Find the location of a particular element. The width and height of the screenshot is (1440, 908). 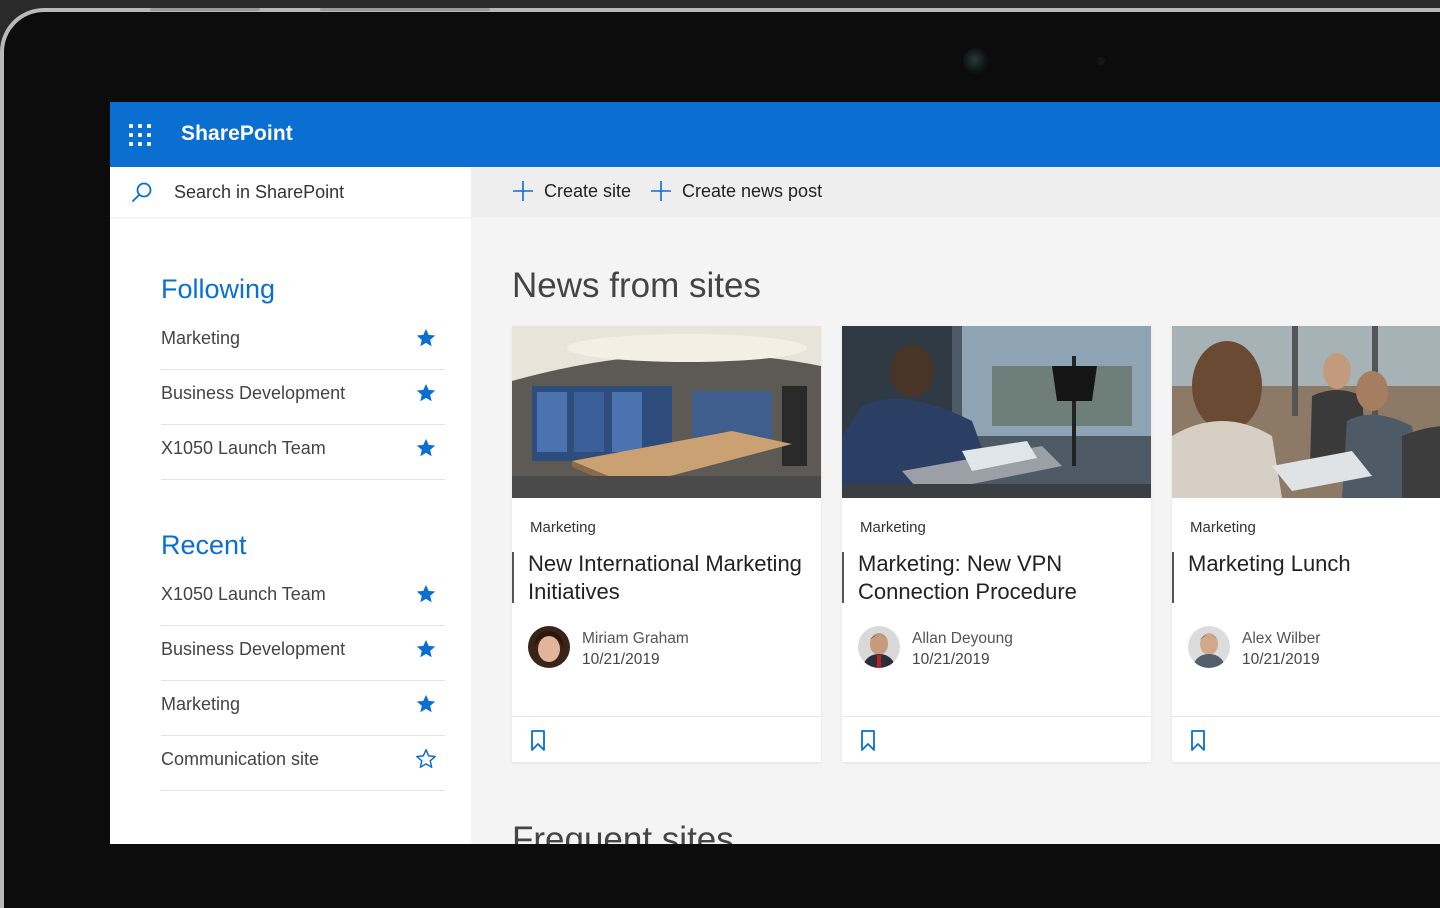

search-icon is located at coordinates (142, 192).